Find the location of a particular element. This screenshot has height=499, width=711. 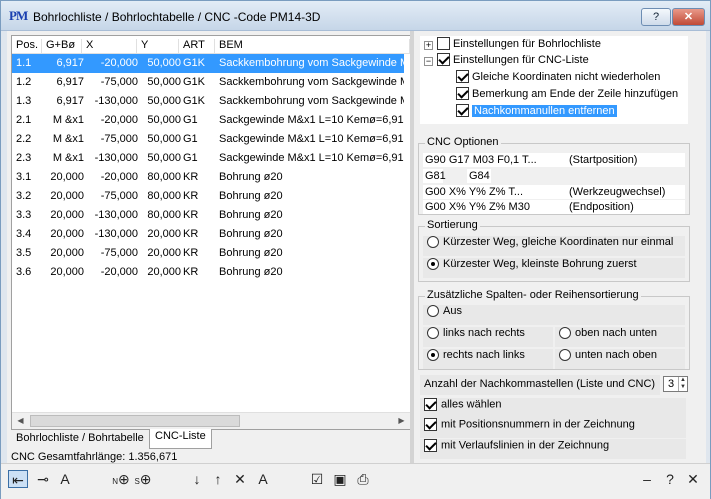

col-pos: Pos. is located at coordinates (27, 46).